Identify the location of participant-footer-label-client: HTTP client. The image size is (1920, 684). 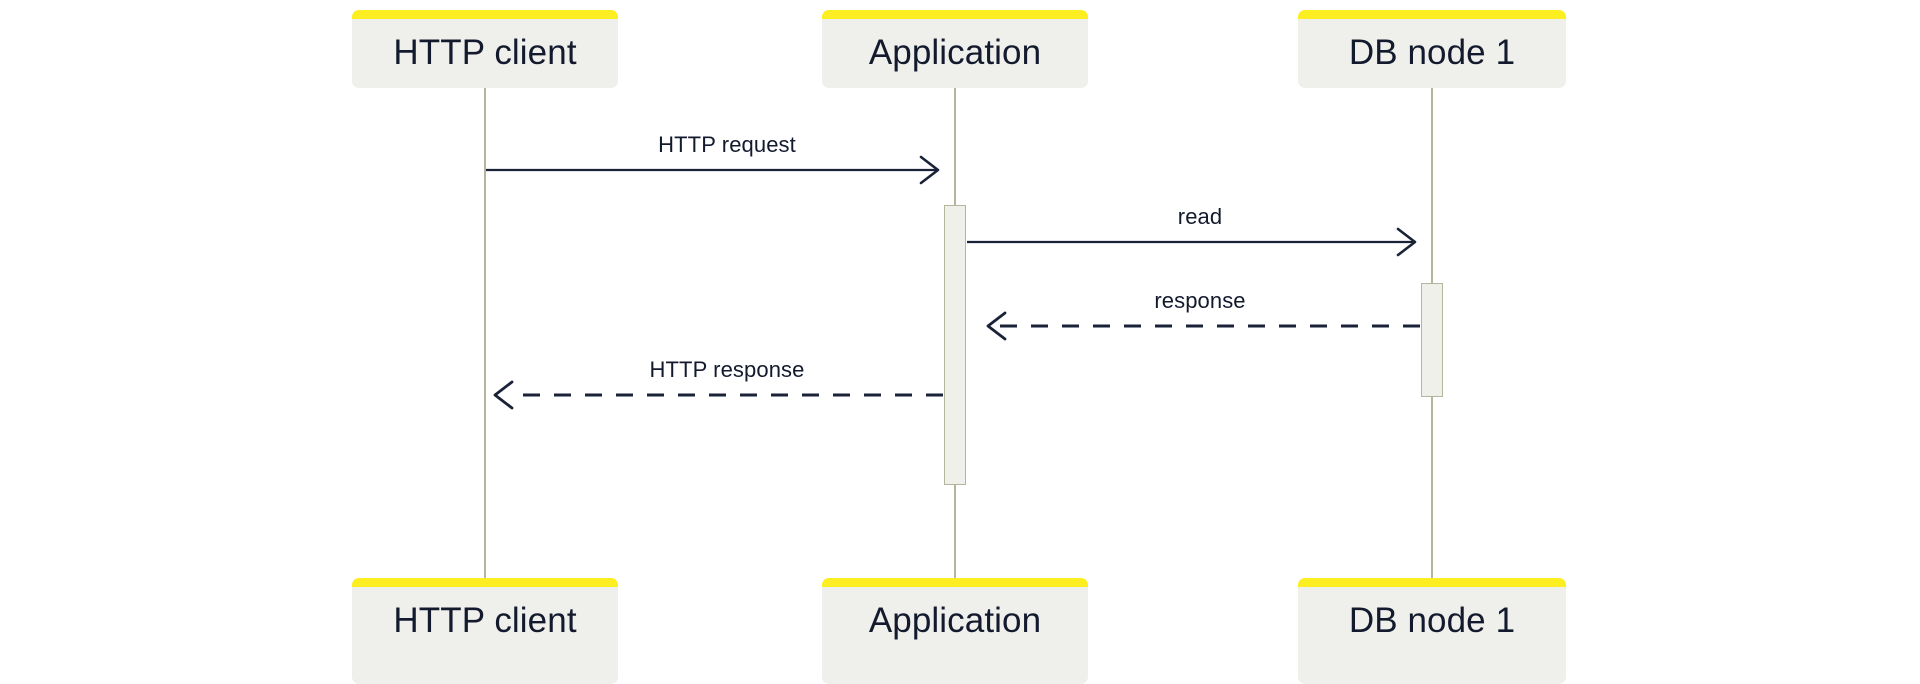
(485, 620).